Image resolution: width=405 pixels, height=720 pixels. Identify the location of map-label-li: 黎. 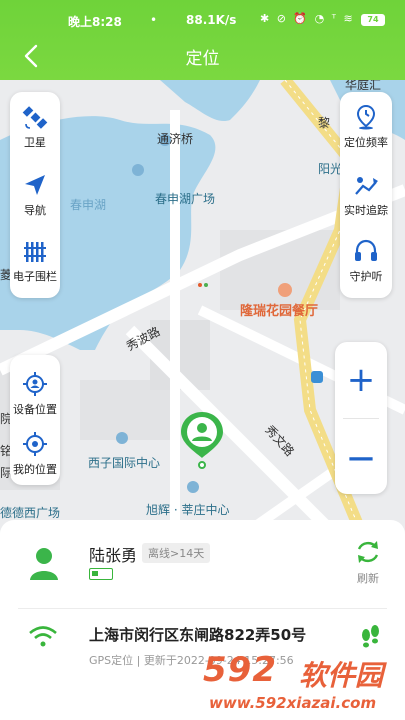
(324, 123).